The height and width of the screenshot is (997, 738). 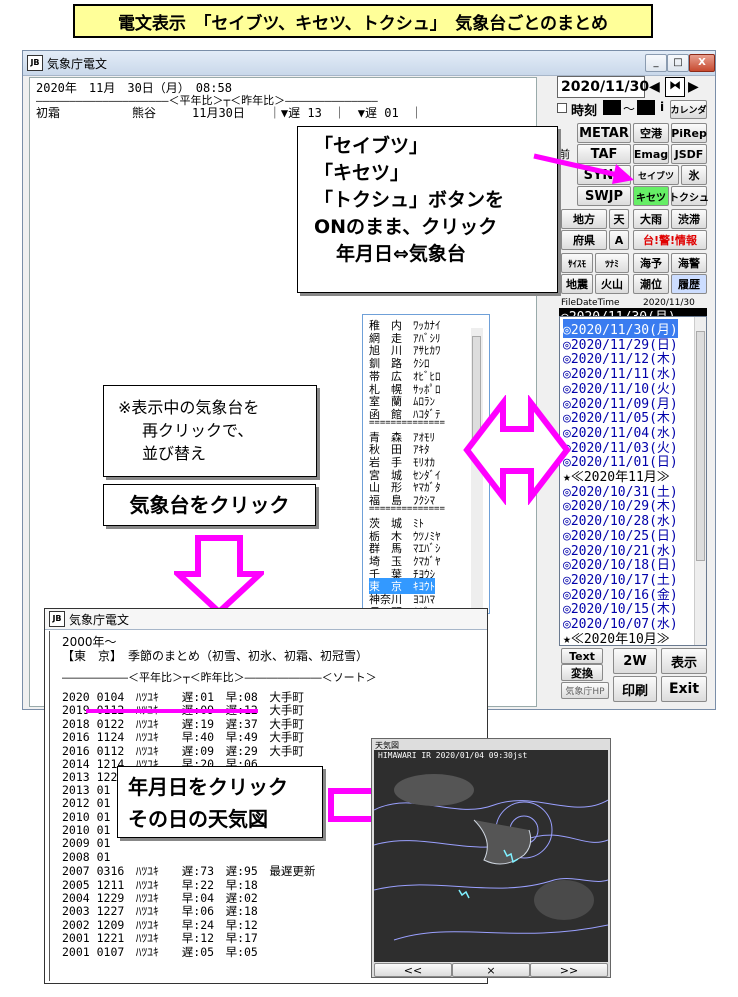 What do you see at coordinates (635, 661) in the screenshot?
I see `two-w-button: 2W` at bounding box center [635, 661].